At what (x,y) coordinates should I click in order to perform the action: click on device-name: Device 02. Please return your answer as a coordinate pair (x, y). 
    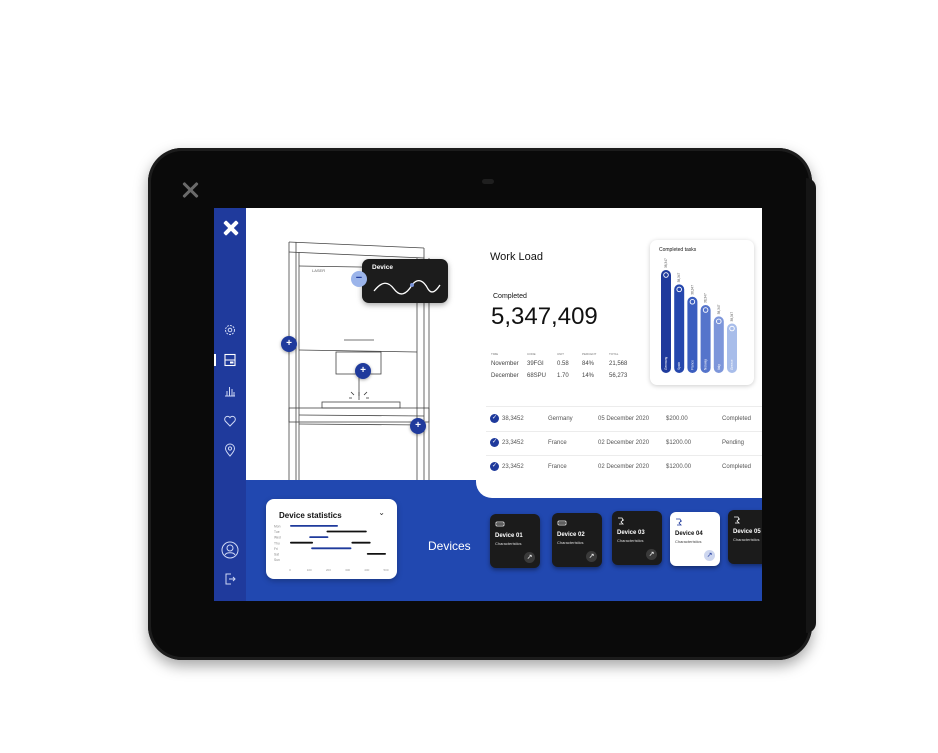
    Looking at the image, I should click on (571, 535).